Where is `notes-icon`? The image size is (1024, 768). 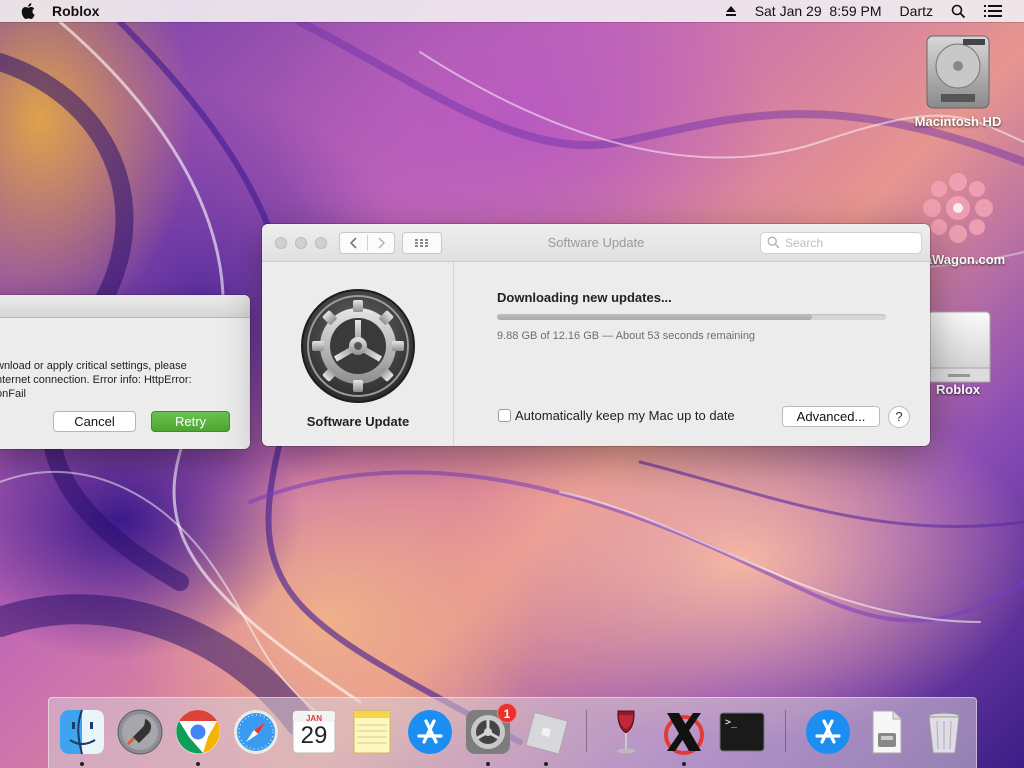
notes-icon is located at coordinates (372, 732).